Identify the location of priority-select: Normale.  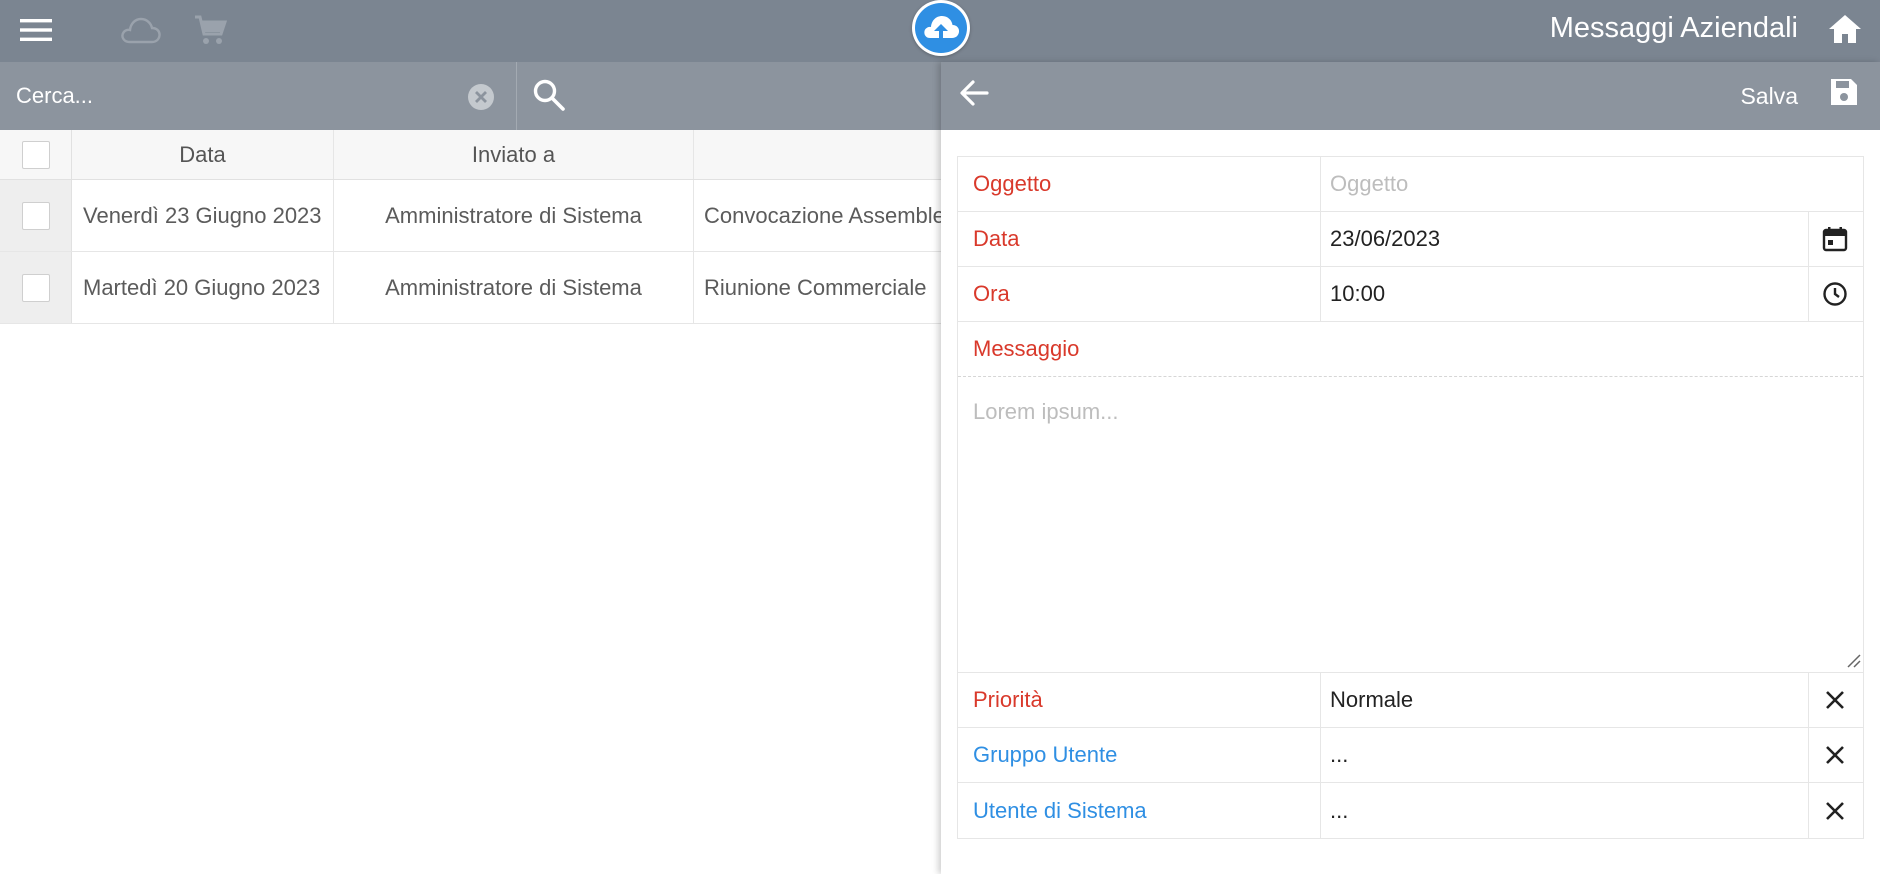
(1565, 700).